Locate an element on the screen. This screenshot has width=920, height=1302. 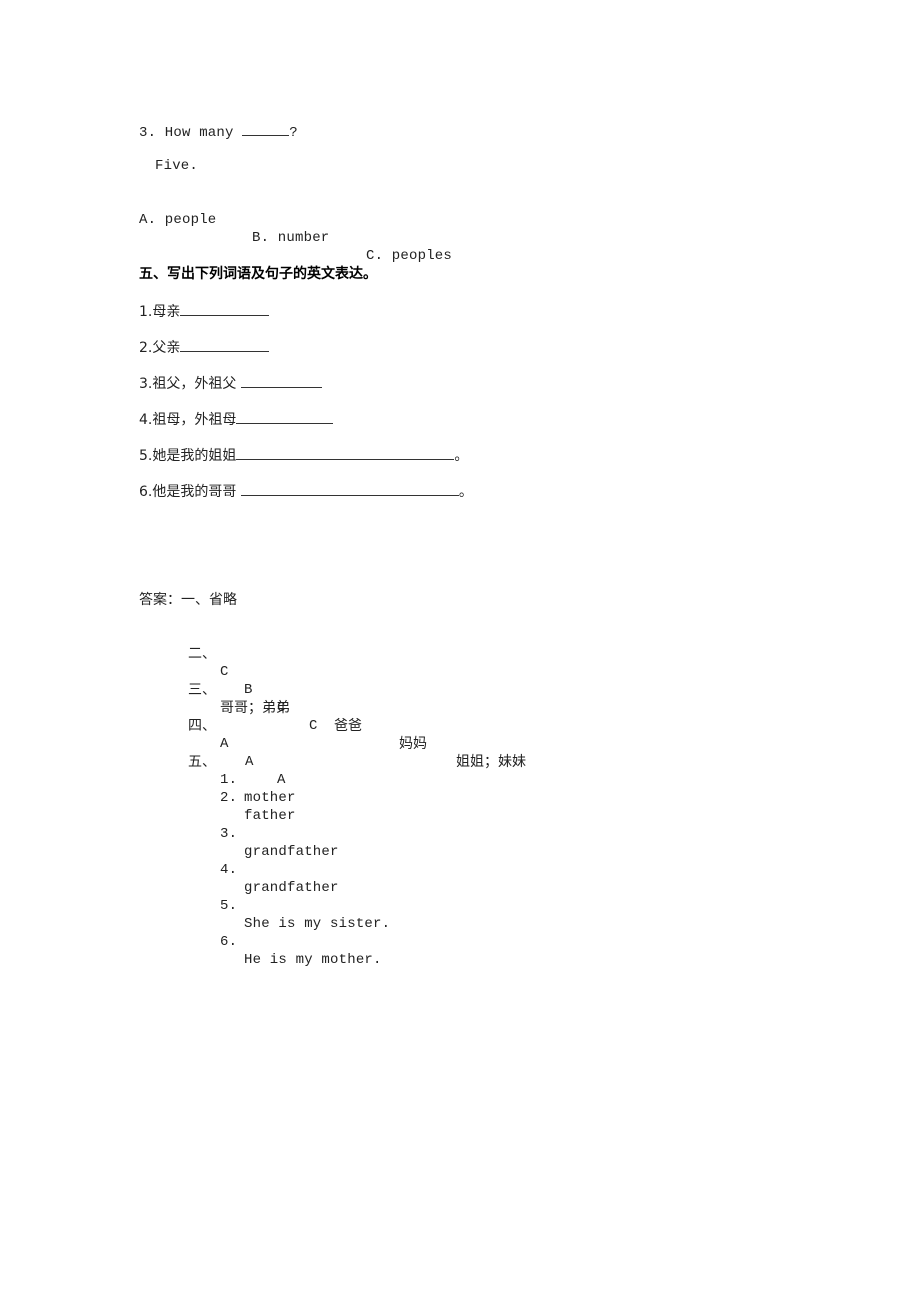
item-label: 3.祖父，外祖父 is located at coordinates (190, 384).